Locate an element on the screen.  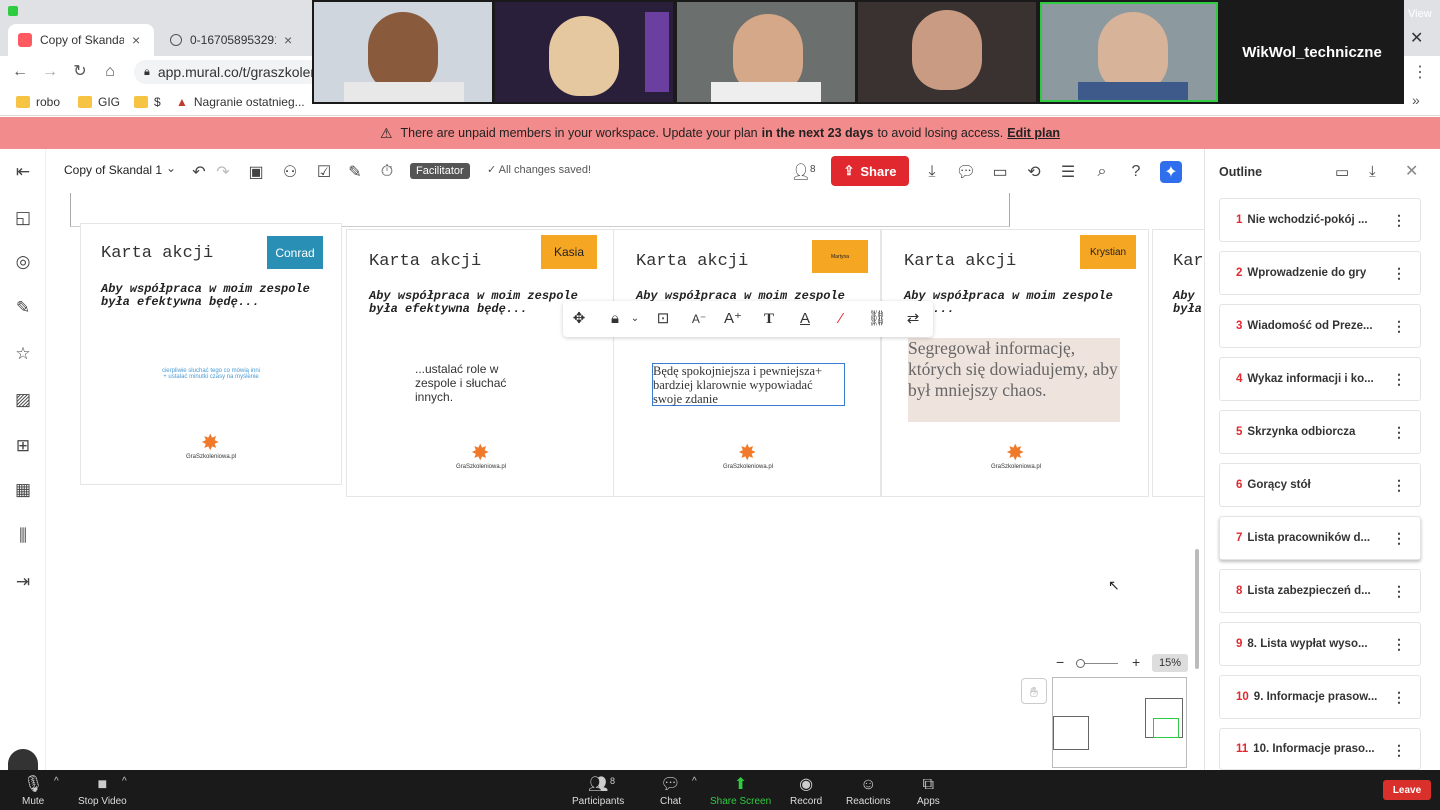
outline-item: 6 Gorący stół ⋮ is located at coordinates (1320, 485).